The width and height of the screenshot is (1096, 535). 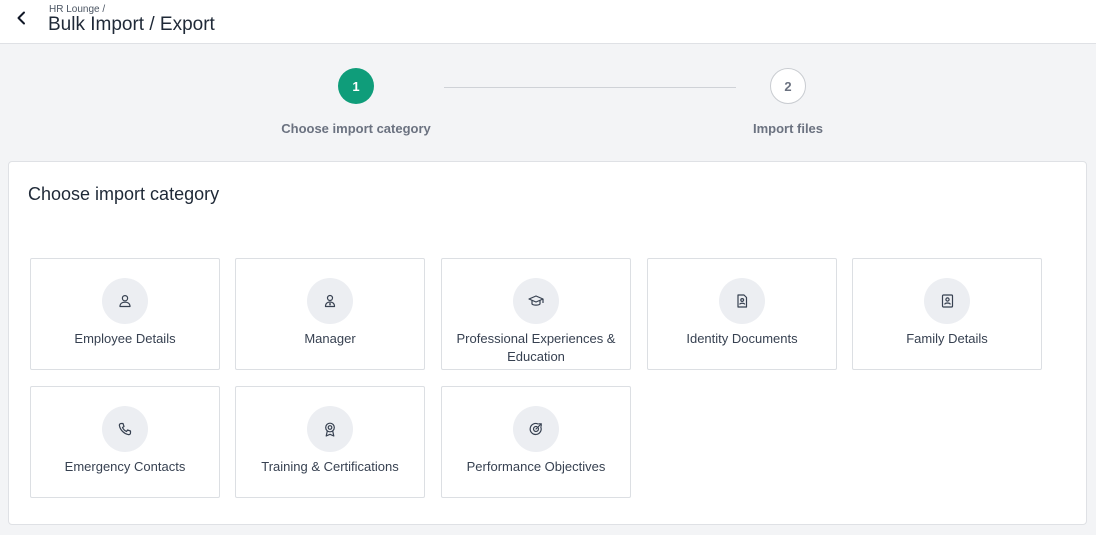 I want to click on step-number-badge: 2, so click(x=788, y=86).